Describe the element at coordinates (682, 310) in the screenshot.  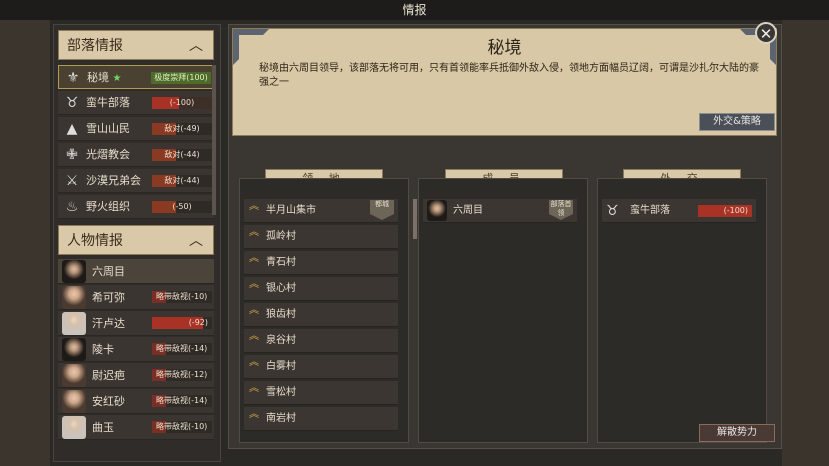
I see `diplomacy-list: ♉ 蛮牛部落 (-100)` at that location.